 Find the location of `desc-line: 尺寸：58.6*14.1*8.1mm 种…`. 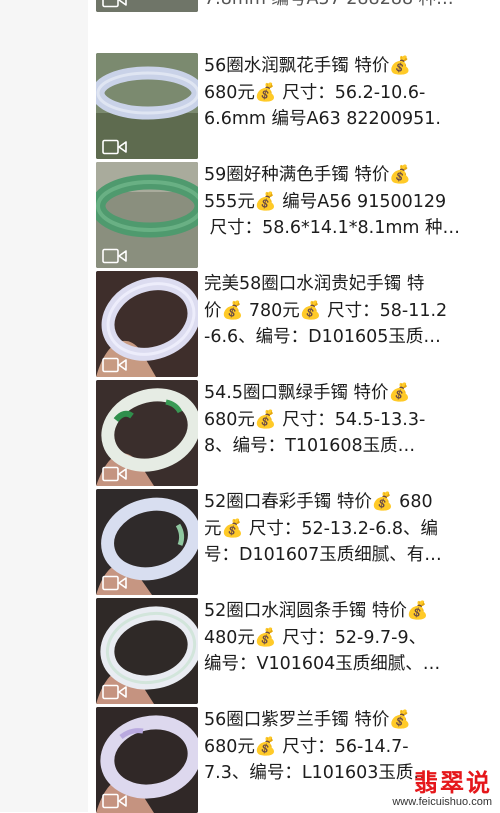

desc-line: 尺寸：58.6*14.1*8.1mm 种… is located at coordinates (332, 228).